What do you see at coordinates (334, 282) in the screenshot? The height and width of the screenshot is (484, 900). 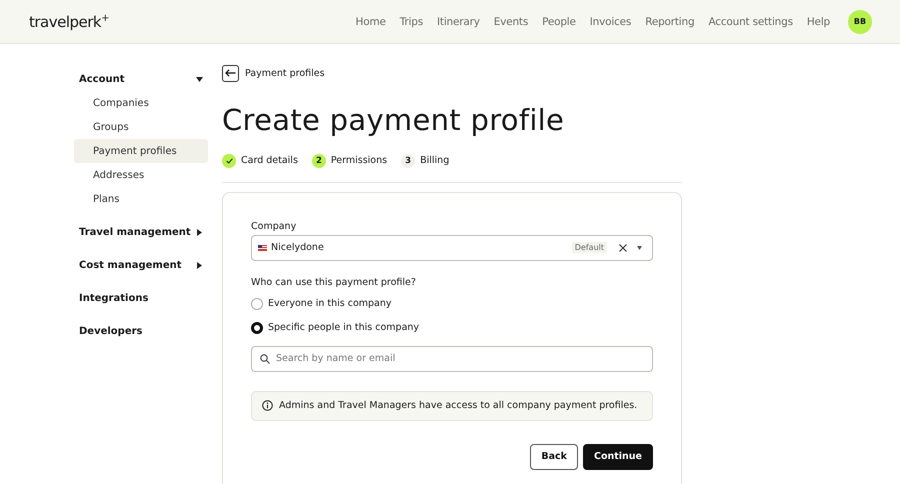 I see `question-label: Who can use this payment profile?` at bounding box center [334, 282].